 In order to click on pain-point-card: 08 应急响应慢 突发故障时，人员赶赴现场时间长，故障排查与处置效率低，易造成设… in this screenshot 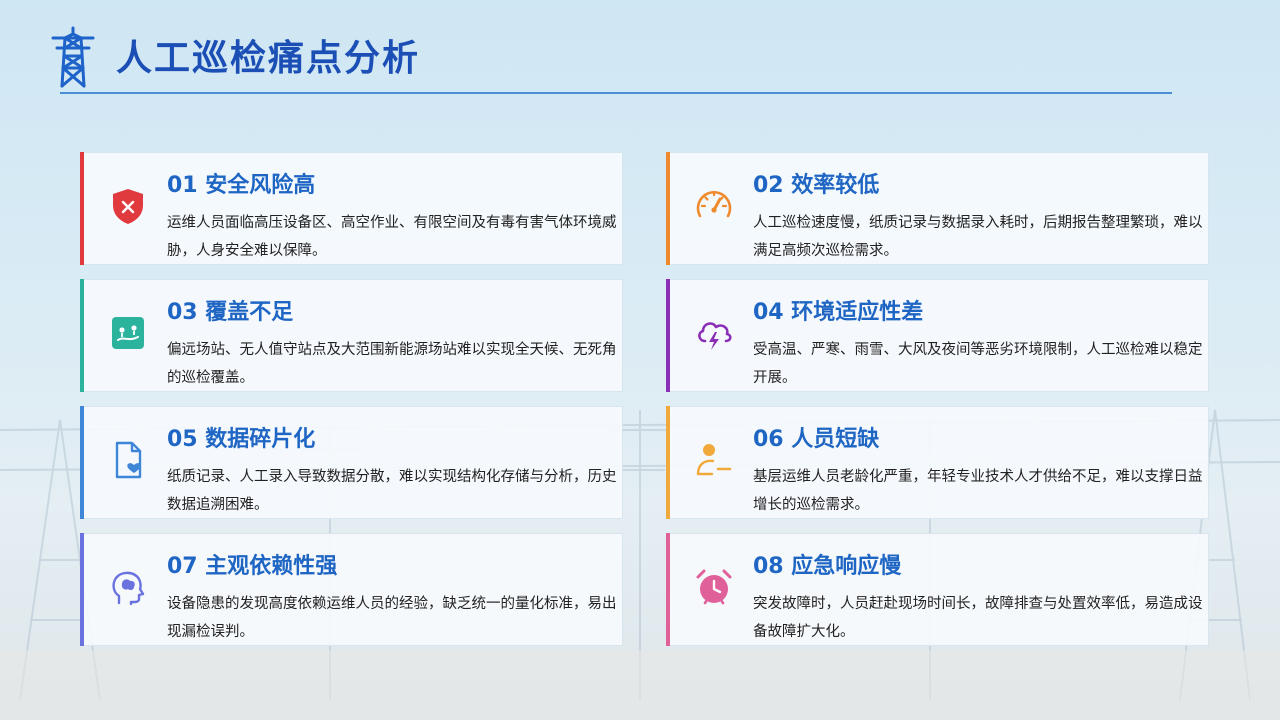, I will do `click(937, 589)`.